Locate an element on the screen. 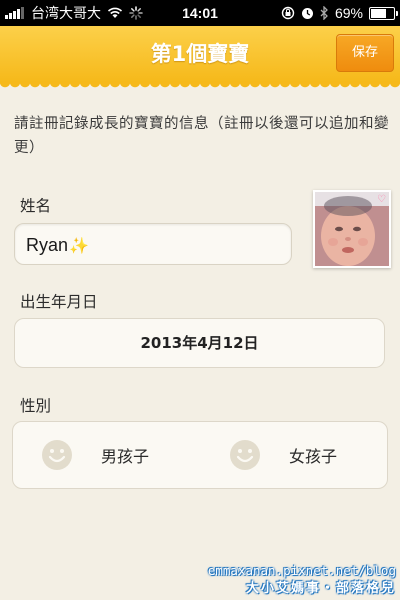 This screenshot has height=600, width=400. gender-option-label: 女孩子 is located at coordinates (313, 456).